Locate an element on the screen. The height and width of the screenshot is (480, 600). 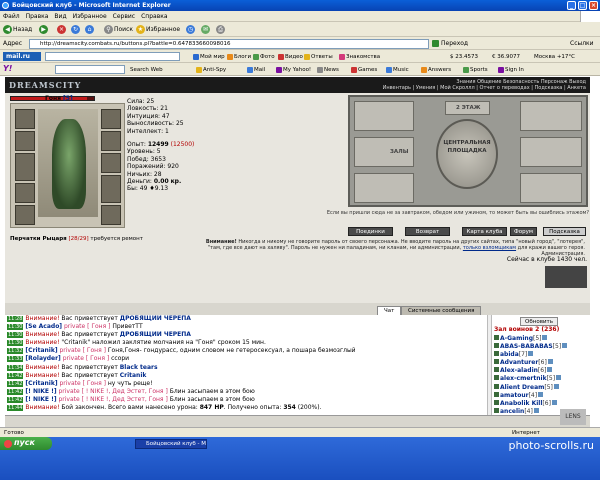
photo-link: Фото is located at coordinates (264, 57).